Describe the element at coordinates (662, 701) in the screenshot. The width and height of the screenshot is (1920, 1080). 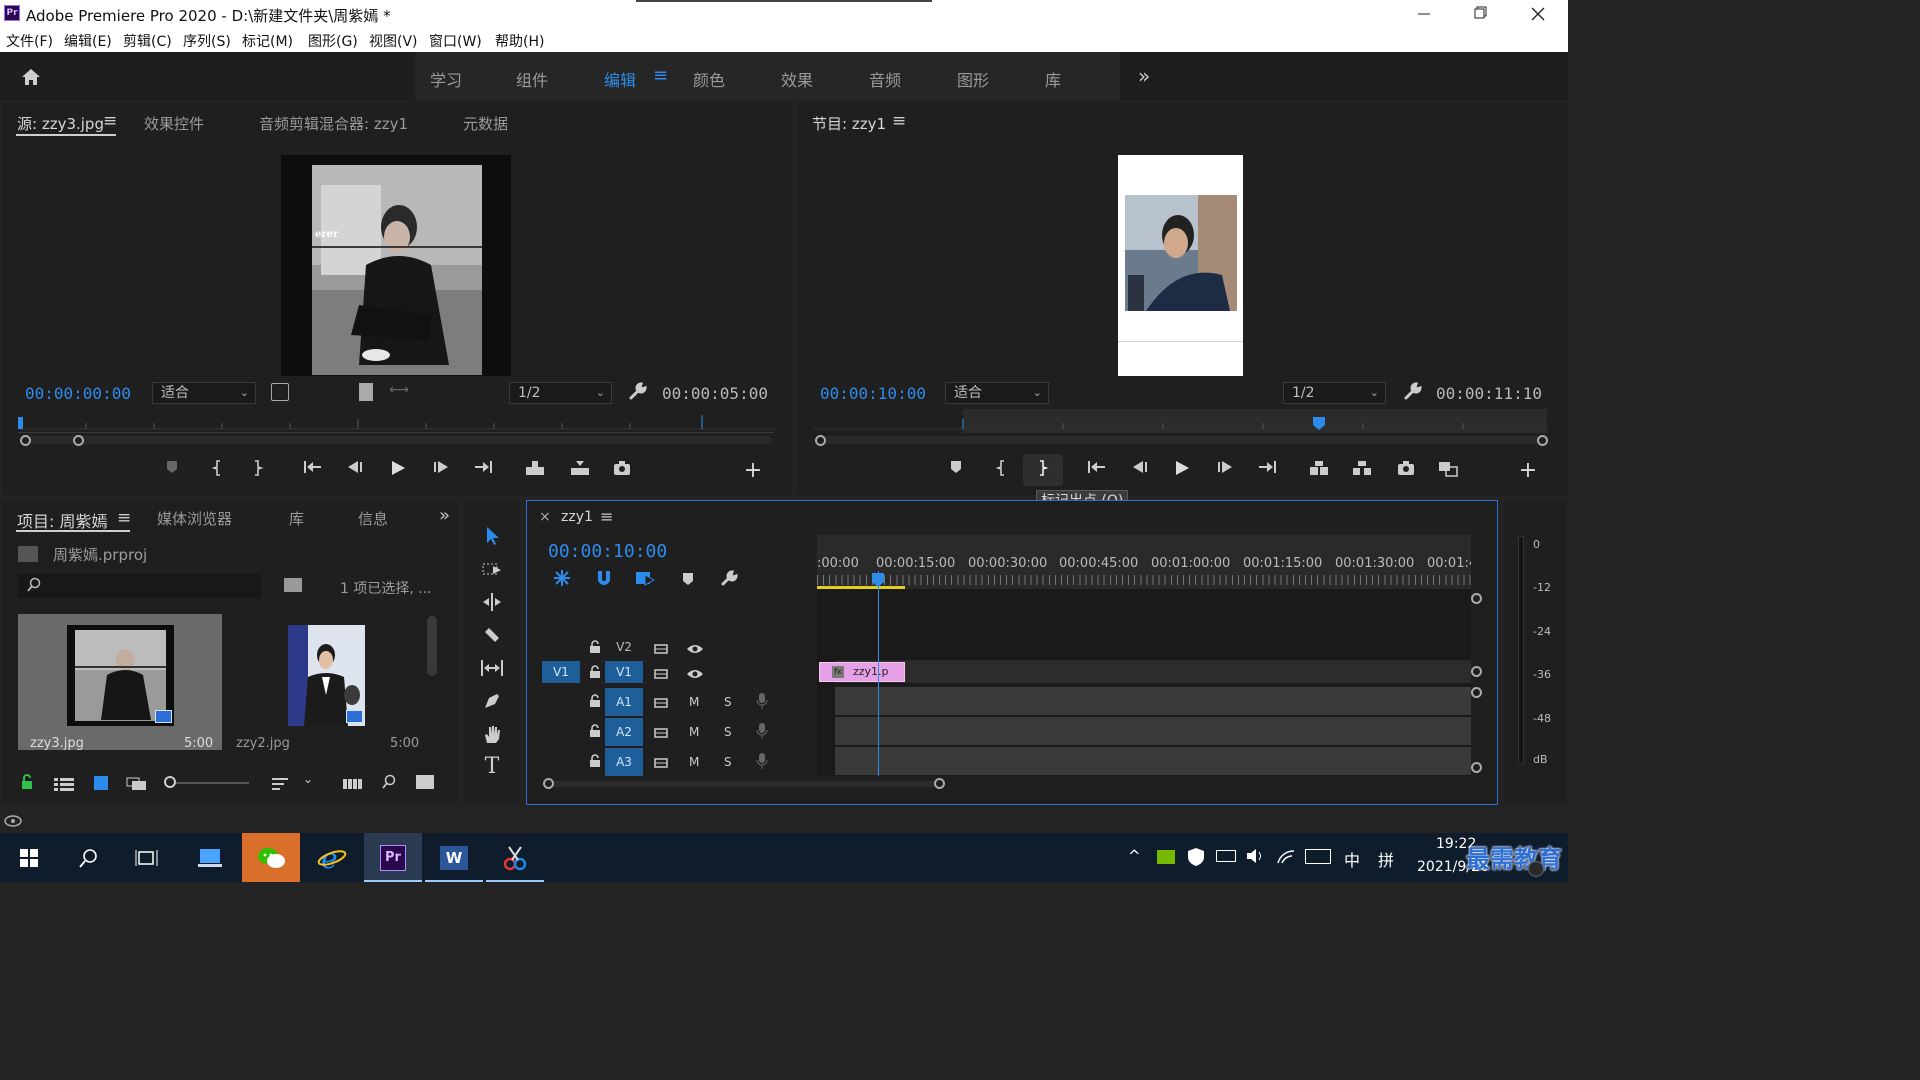
I see `a1-sync-lock-icon` at that location.